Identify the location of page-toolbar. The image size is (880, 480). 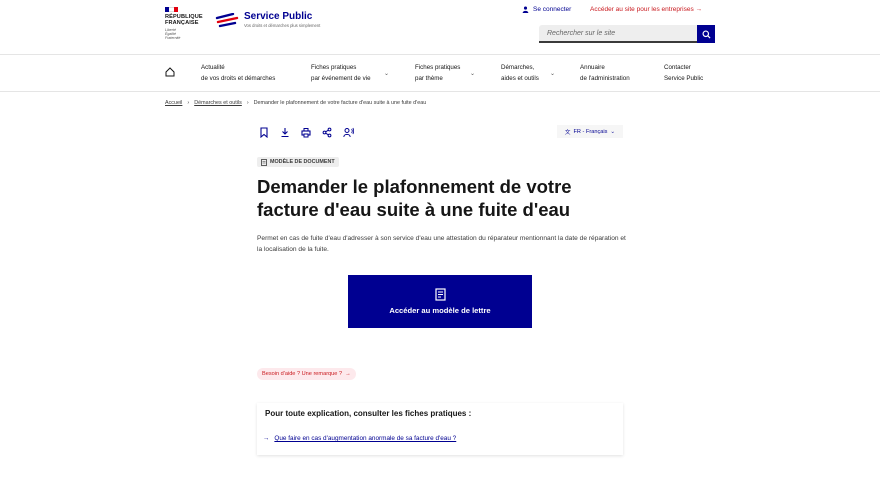
(306, 132).